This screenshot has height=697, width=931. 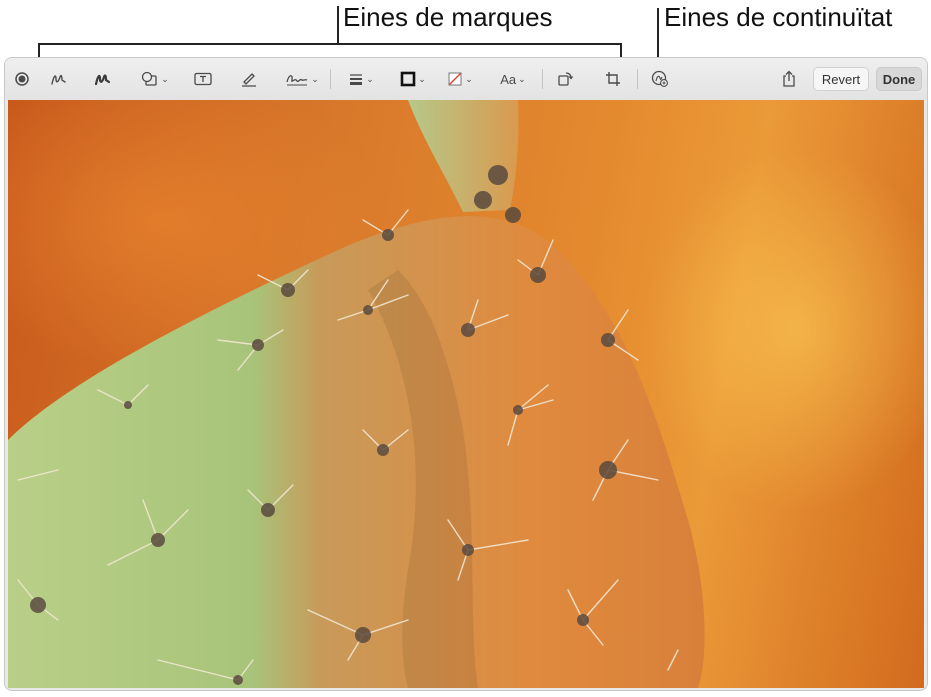 I want to click on text-style-button: Aa ⌄, so click(x=513, y=79).